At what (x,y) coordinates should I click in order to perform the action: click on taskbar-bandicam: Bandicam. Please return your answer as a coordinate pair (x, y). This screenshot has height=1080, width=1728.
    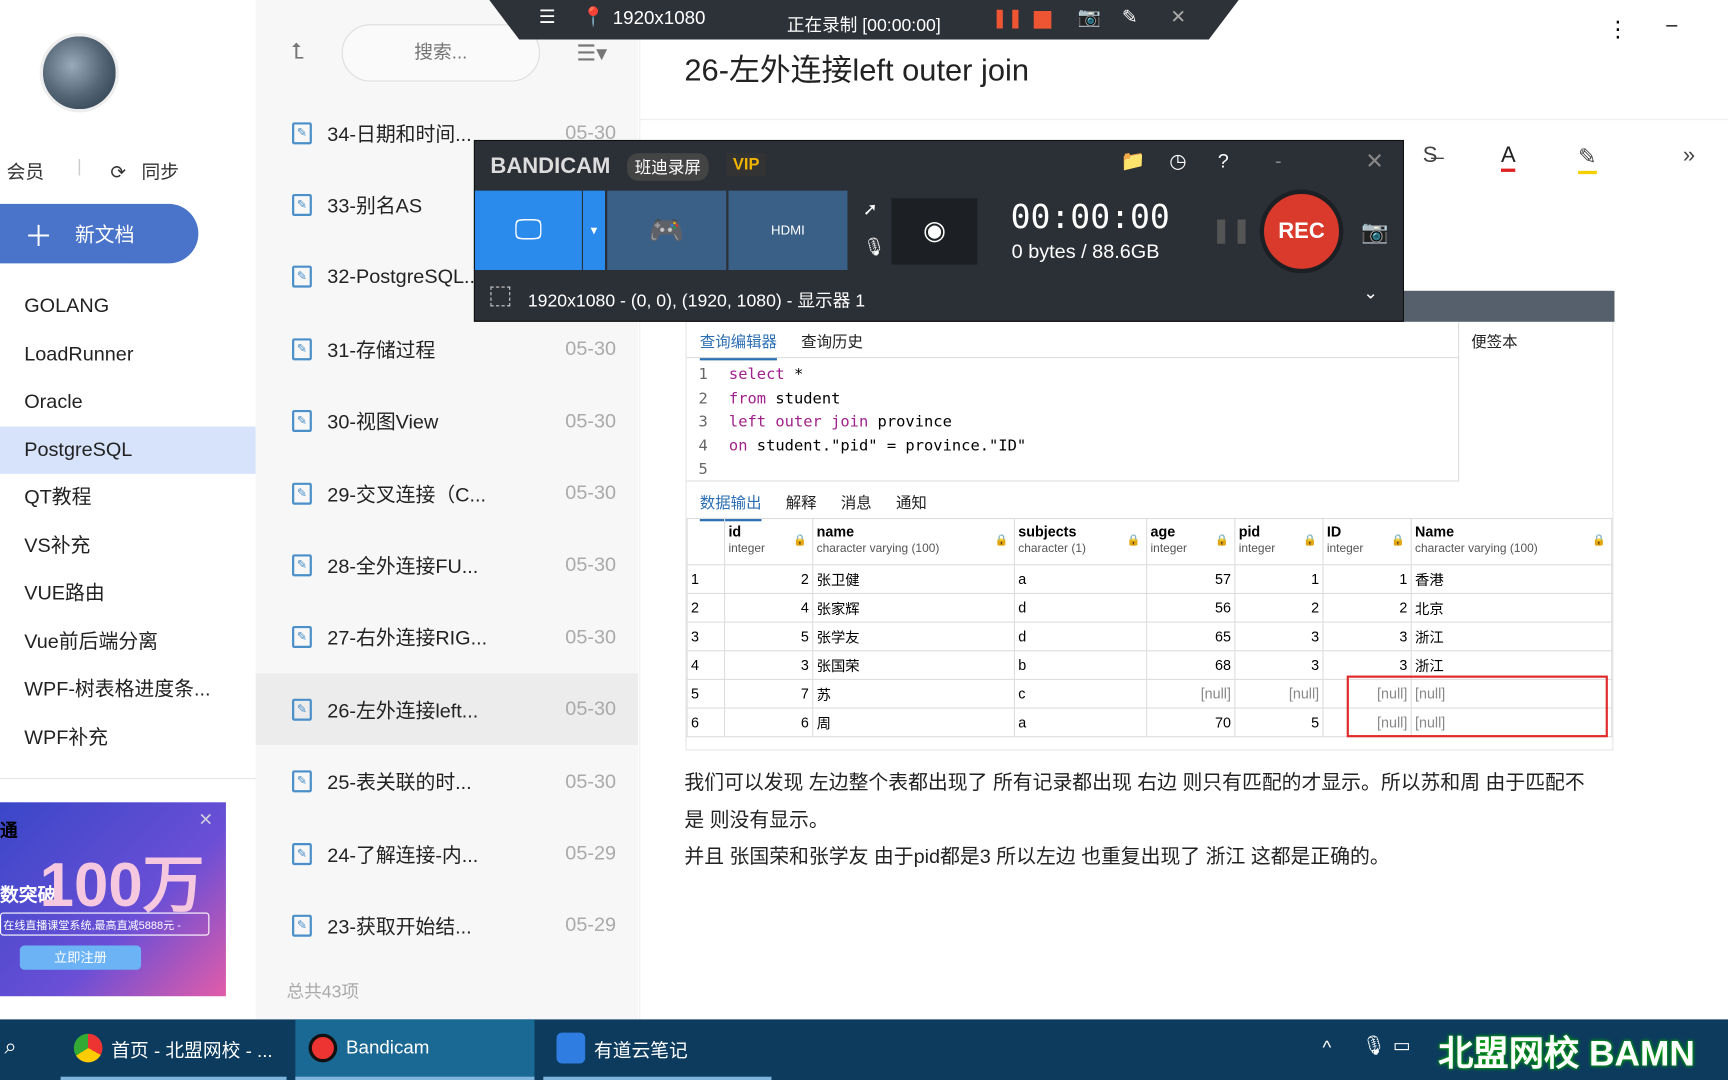
    Looking at the image, I should click on (415, 1049).